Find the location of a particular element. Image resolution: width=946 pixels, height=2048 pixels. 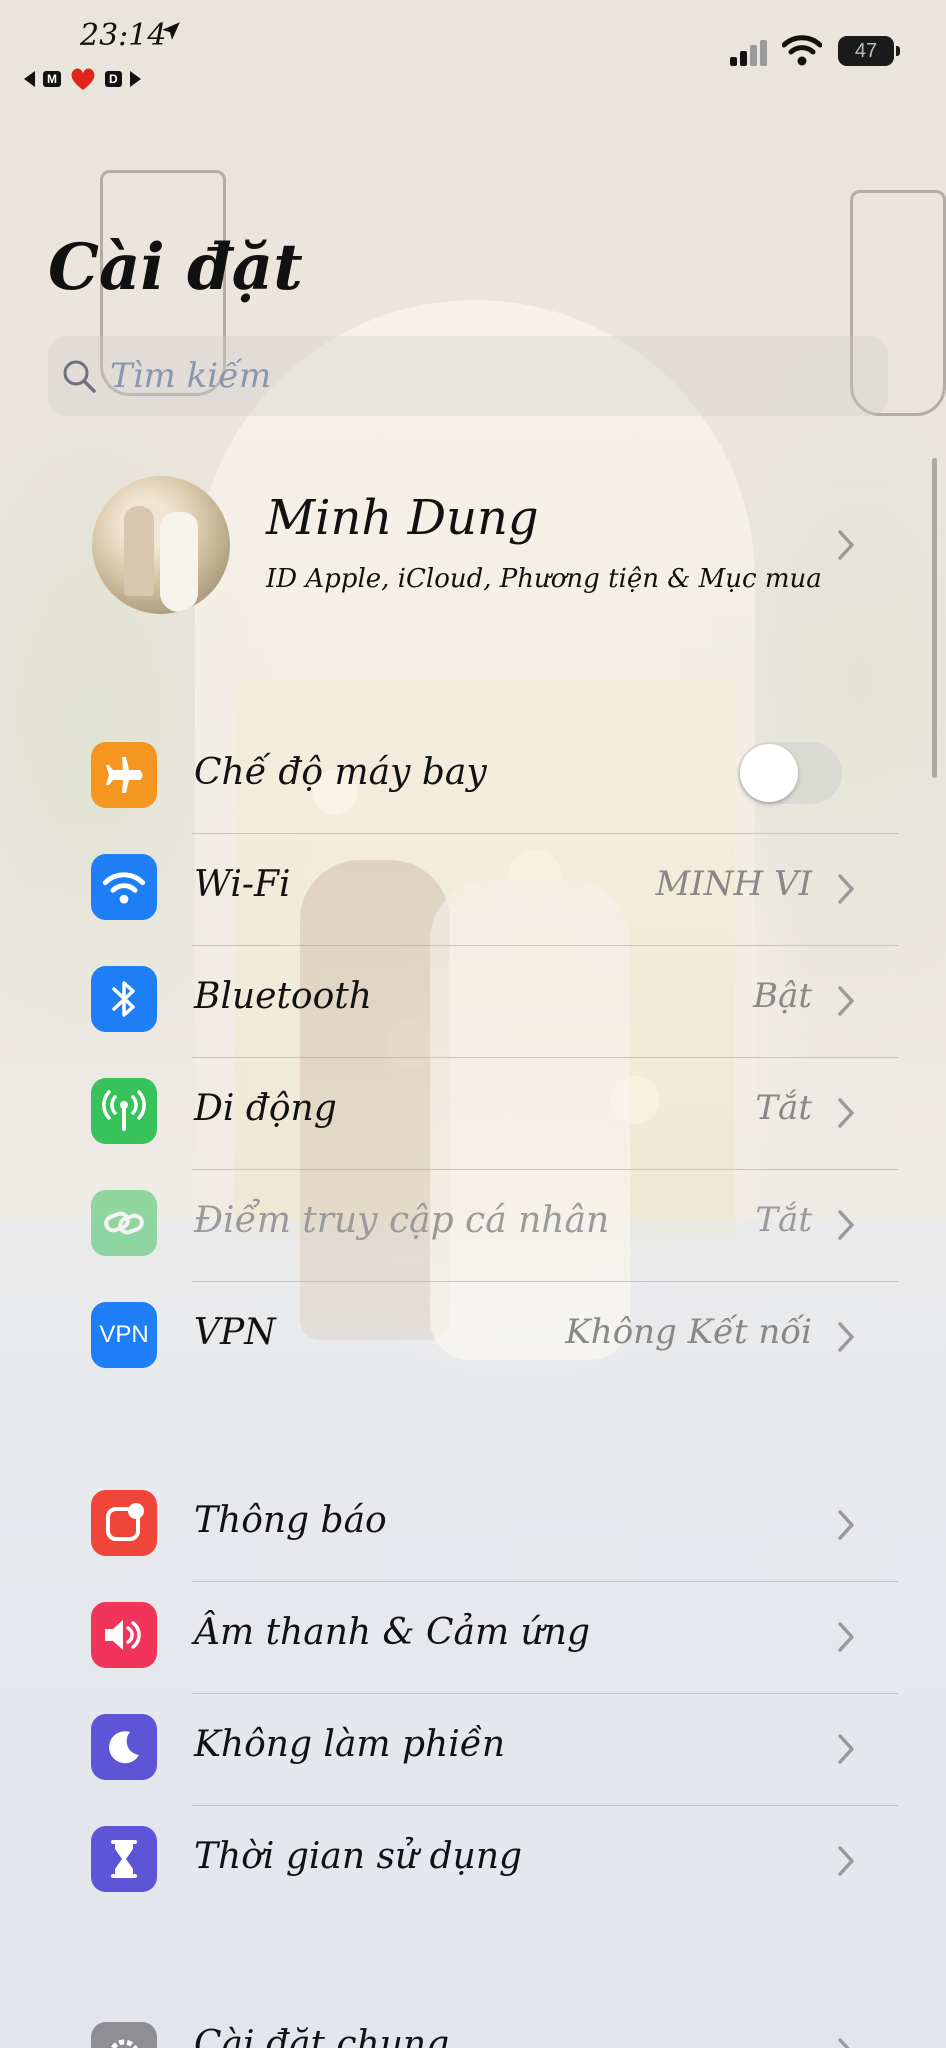

row-do-not-disturb: Không làm phiền is located at coordinates (473, 1750).